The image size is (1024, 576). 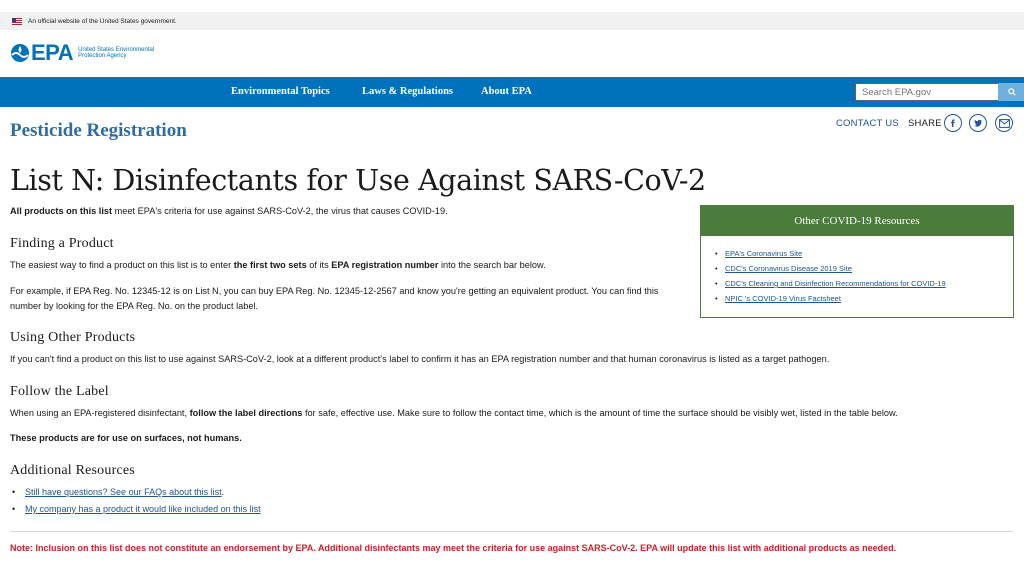 I want to click on finding-text-d: EPA registration number, so click(x=385, y=265).